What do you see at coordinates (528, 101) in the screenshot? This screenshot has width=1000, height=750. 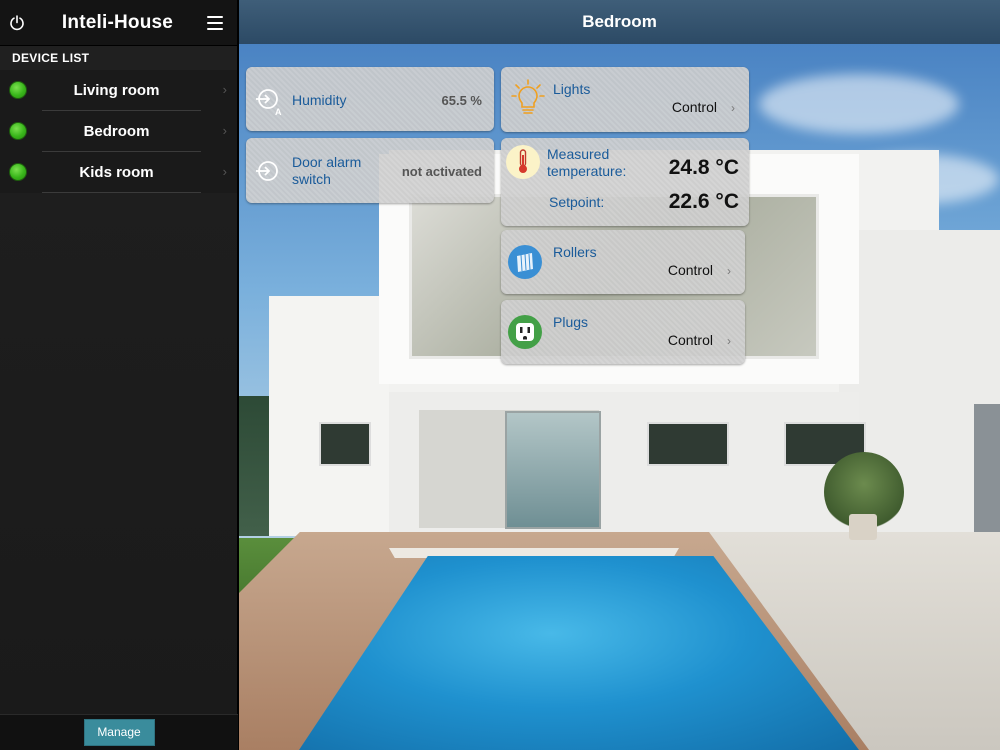 I see `lightbulb-icon` at bounding box center [528, 101].